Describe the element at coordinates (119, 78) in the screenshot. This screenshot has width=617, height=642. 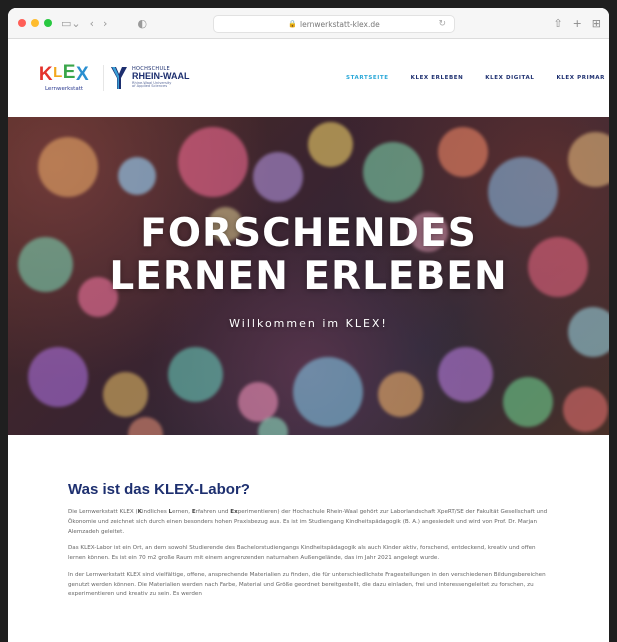
I see `hochschule-emblem-icon` at that location.